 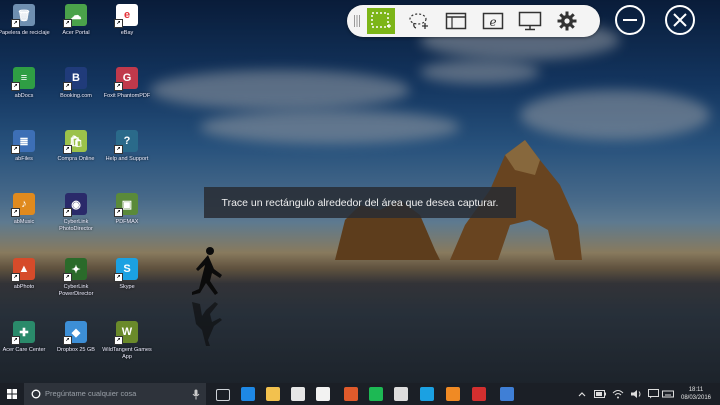 What do you see at coordinates (76, 225) in the screenshot?
I see `desktop-icon-label: CyberLink PhotoDirector` at bounding box center [76, 225].